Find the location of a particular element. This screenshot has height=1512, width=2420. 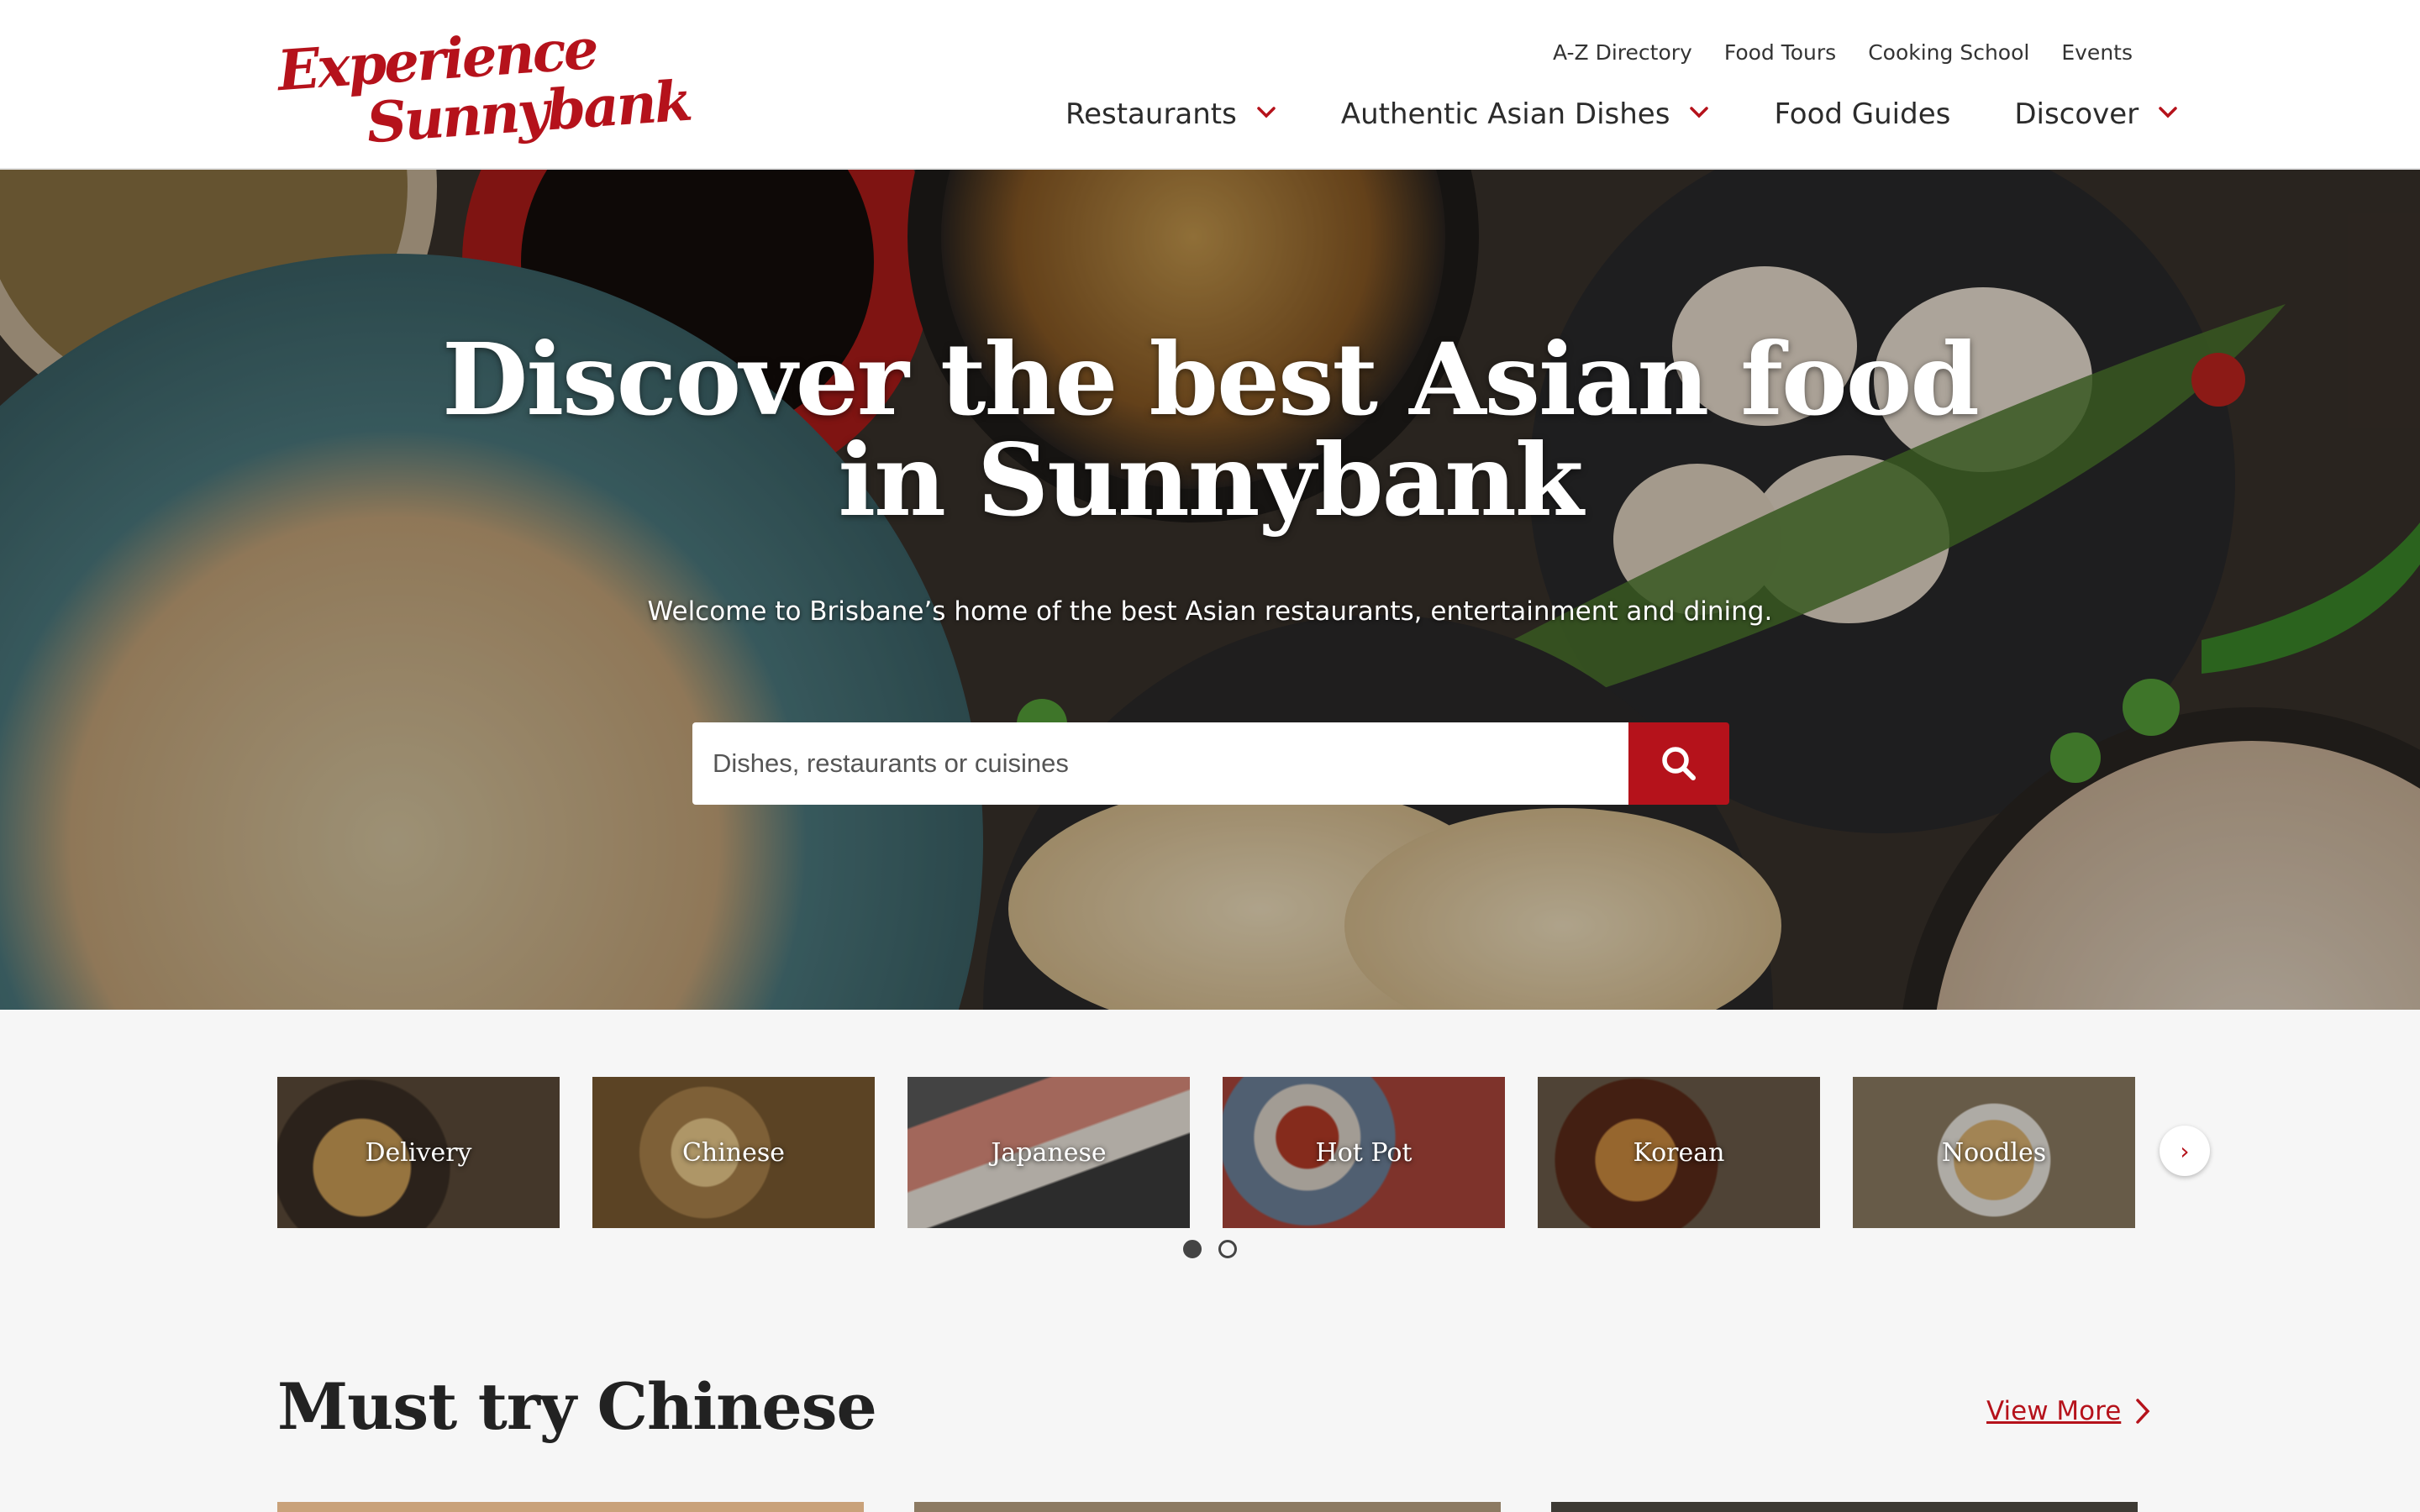

utility-link-az-directory: A-Z Directory is located at coordinates (1622, 52).